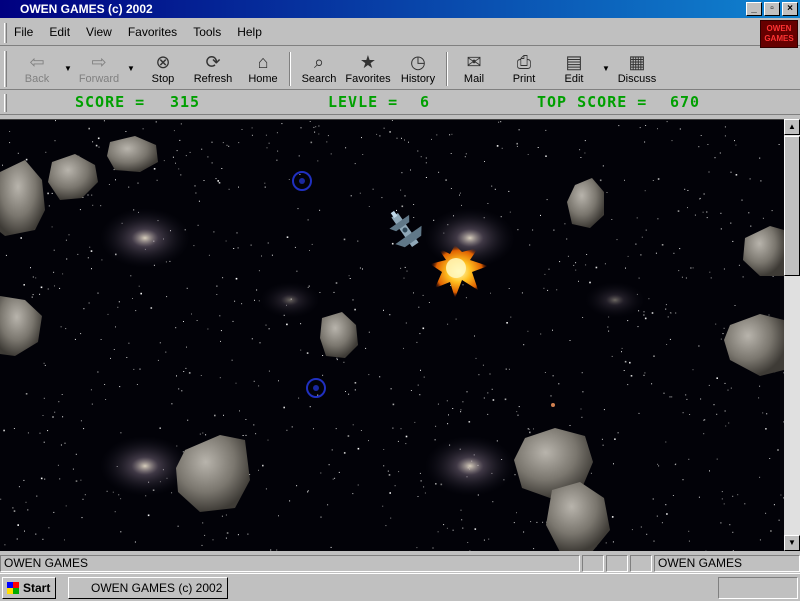  I want to click on stop-button: ⊗ Stop, so click(163, 70).